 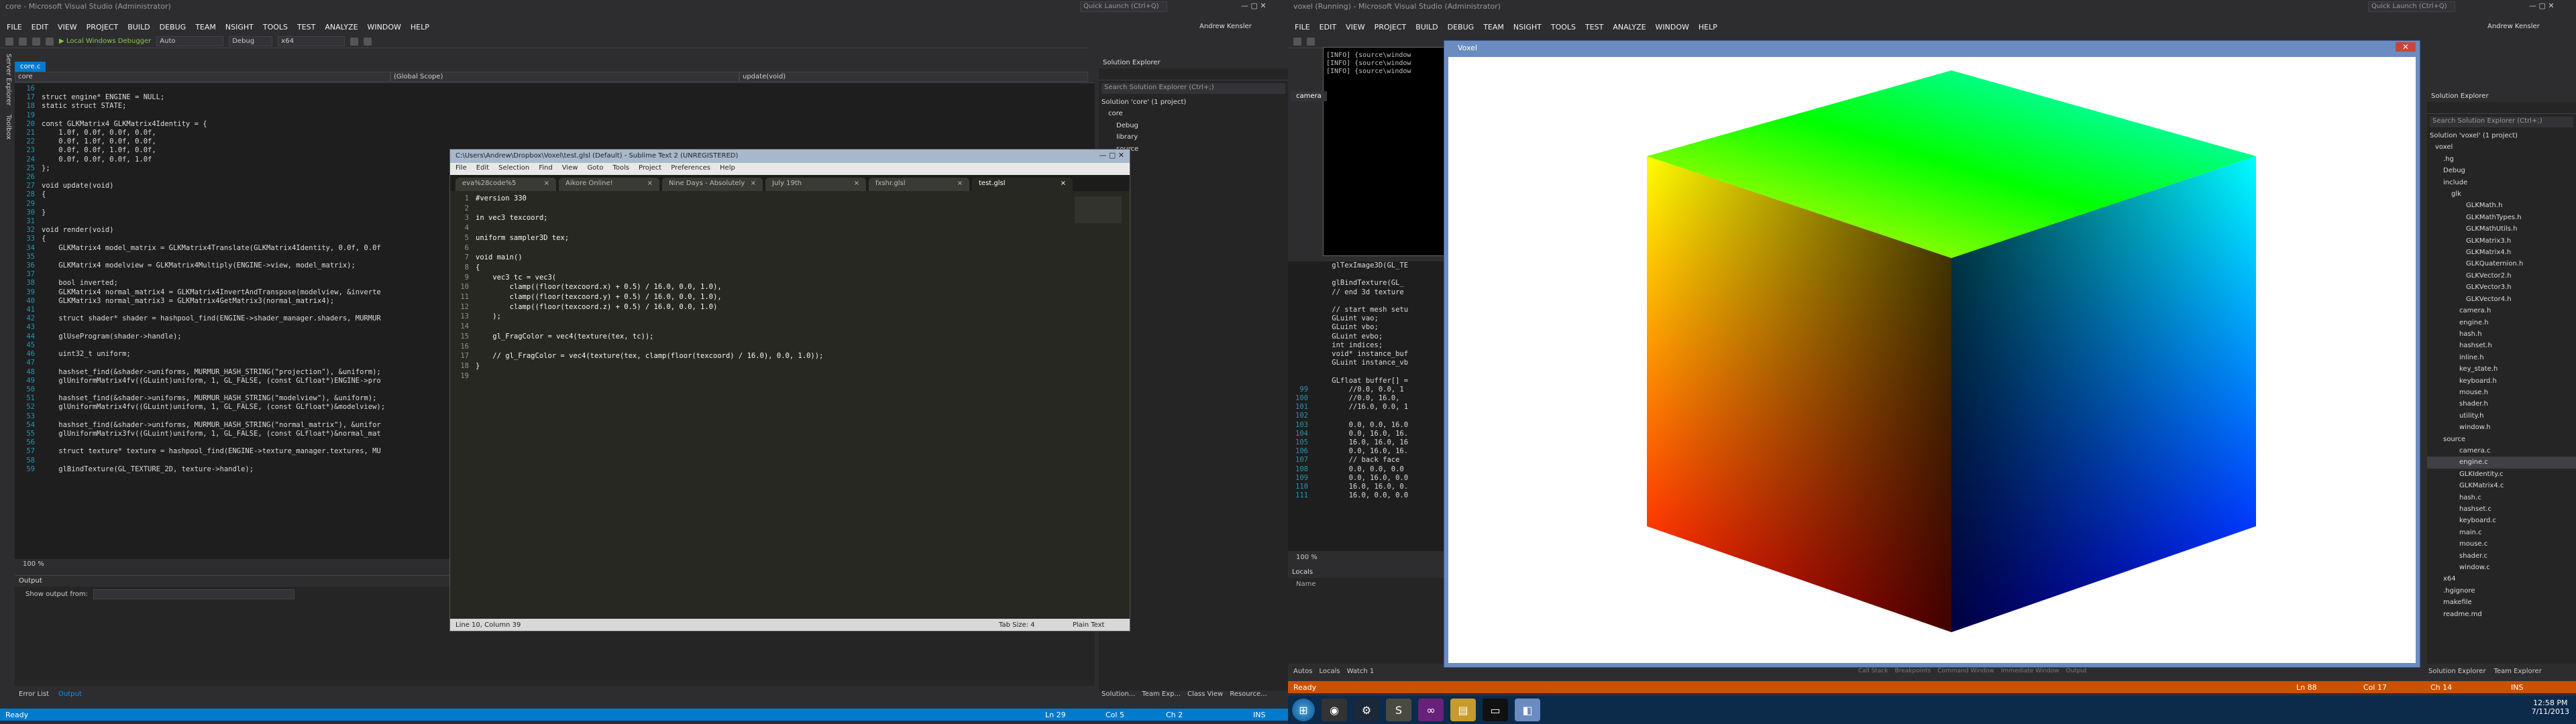 What do you see at coordinates (1111, 155) in the screenshot?
I see `sublime-window-controls: — ▢ ✕` at bounding box center [1111, 155].